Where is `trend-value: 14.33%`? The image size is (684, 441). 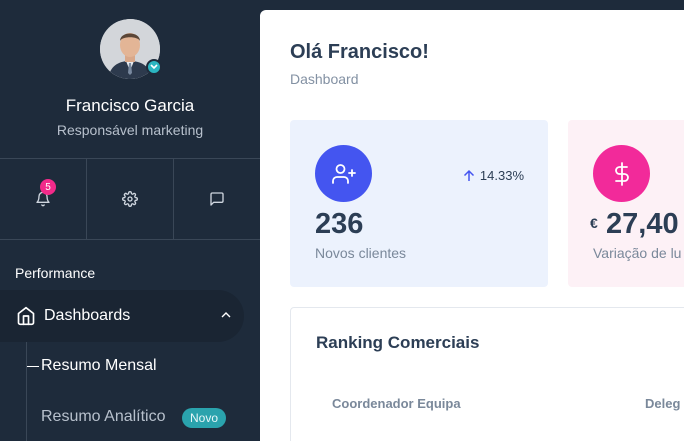
trend-value: 14.33% is located at coordinates (501, 175).